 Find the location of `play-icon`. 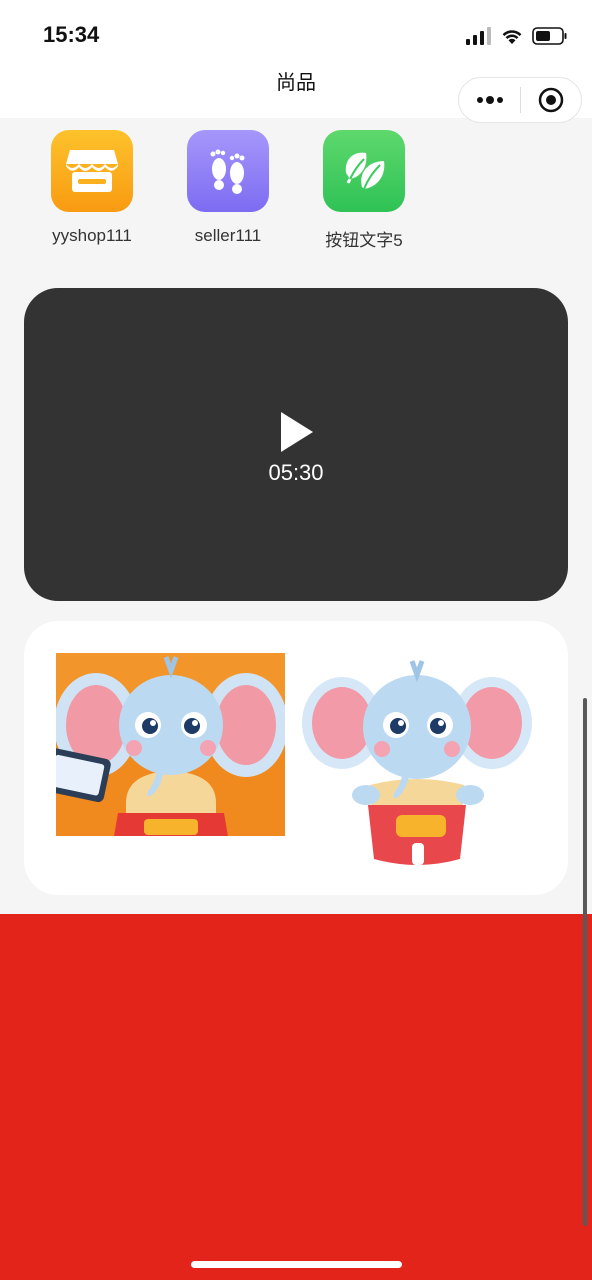

play-icon is located at coordinates (297, 432).